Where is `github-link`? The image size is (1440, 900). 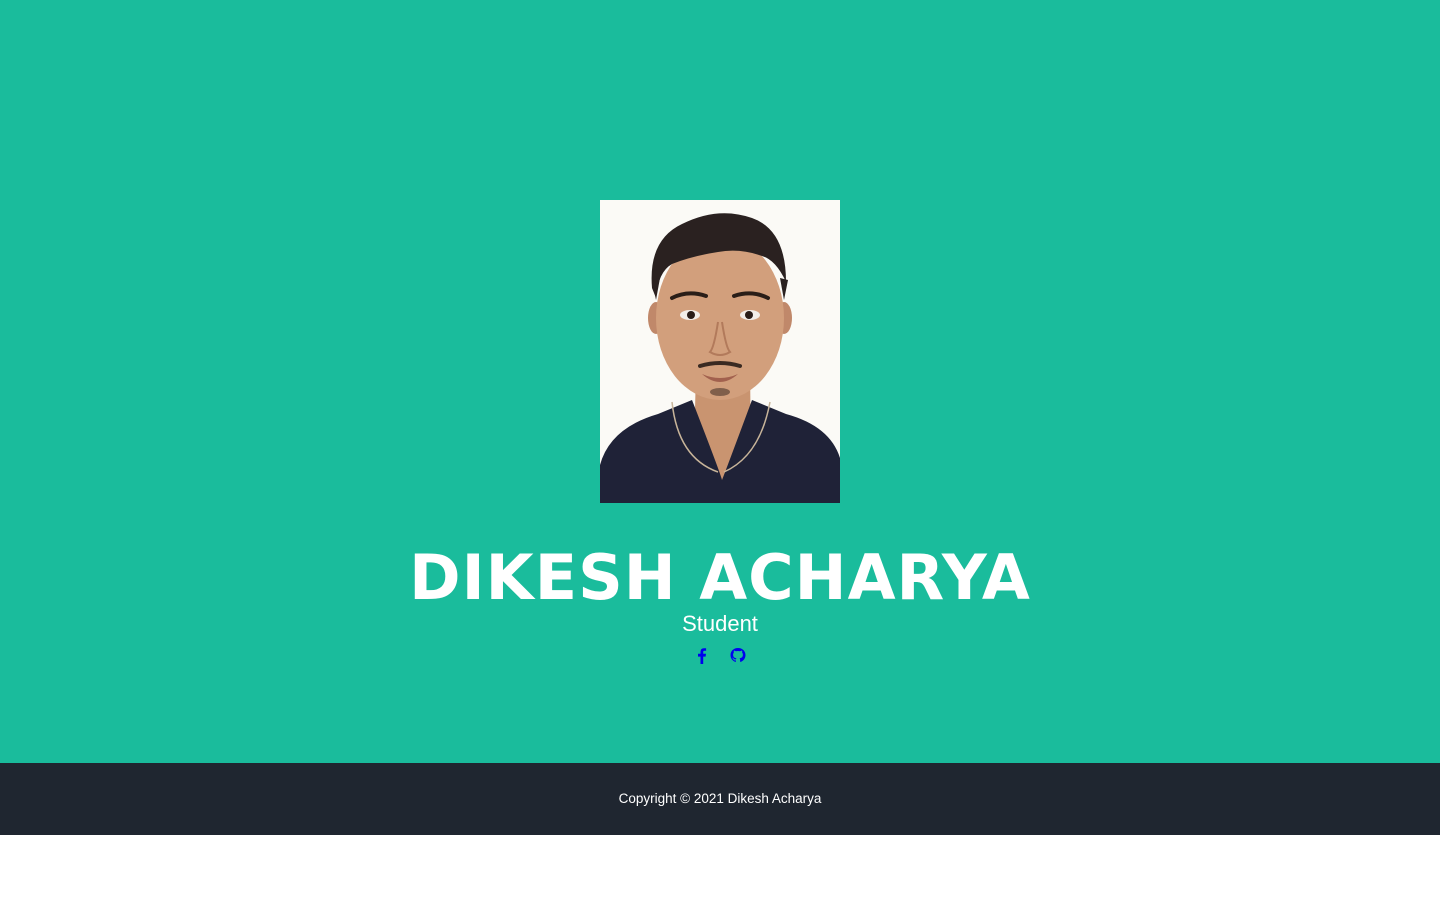
github-link is located at coordinates (738, 655).